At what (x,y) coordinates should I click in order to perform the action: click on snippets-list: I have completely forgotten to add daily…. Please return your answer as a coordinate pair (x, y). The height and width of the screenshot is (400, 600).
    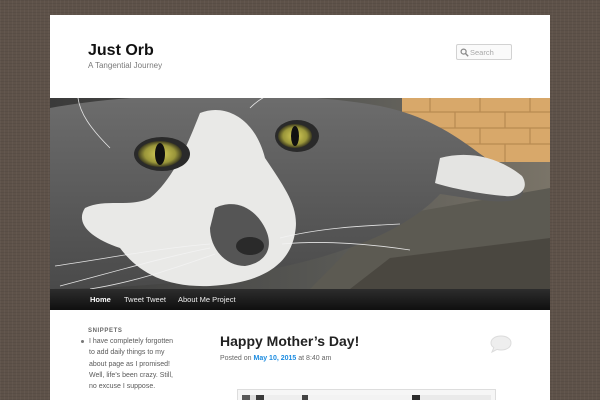
    Looking at the image, I should click on (130, 364).